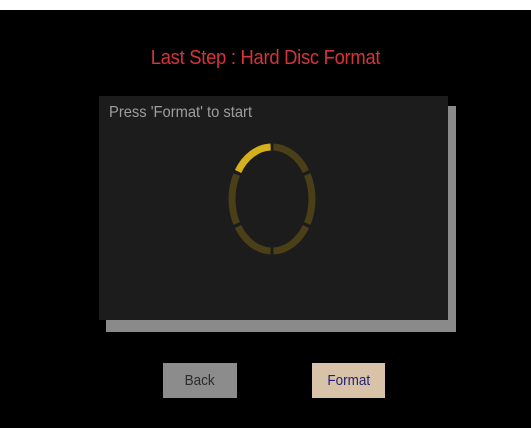  I want to click on page-title: Last Step : Hard Disc Format, so click(265, 58).